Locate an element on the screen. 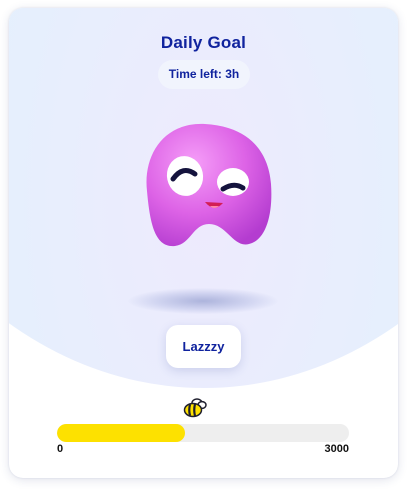 This screenshot has height=494, width=415. goal-progress-bar is located at coordinates (203, 433).